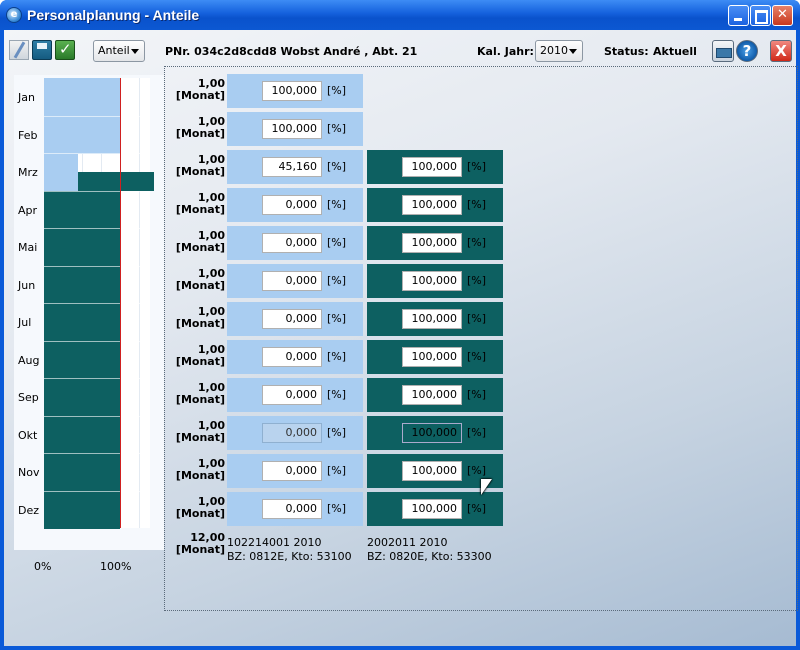 Image resolution: width=800 pixels, height=650 pixels. I want to click on chart-plot-area, so click(99, 303).